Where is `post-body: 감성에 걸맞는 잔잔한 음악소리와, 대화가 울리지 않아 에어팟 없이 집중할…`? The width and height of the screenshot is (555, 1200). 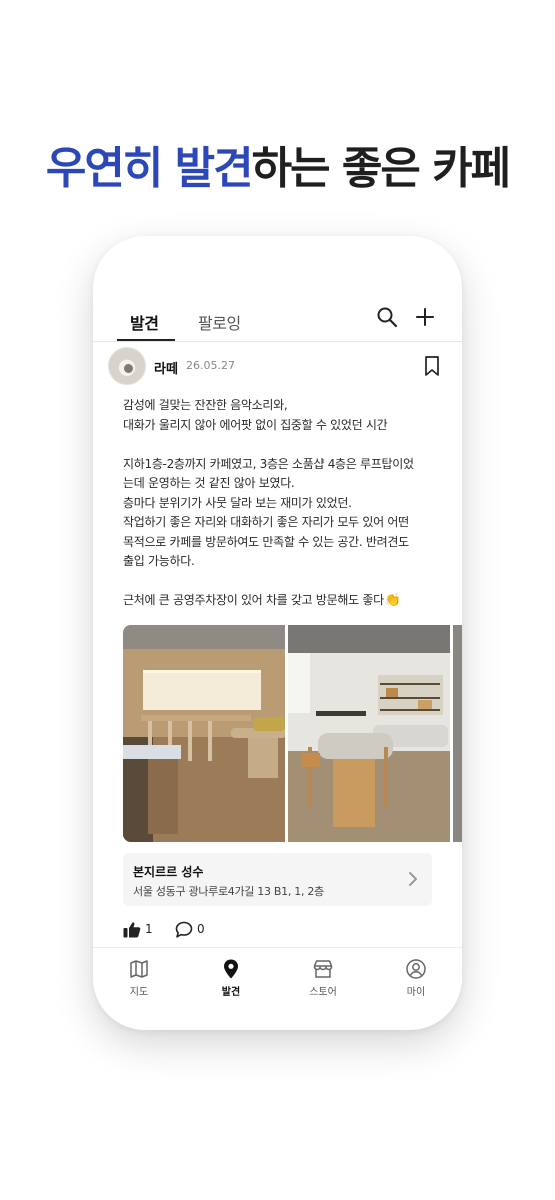 post-body: 감성에 걸맞는 잔잔한 음악소리와, 대화가 울리지 않아 에어팟 없이 집중할… is located at coordinates (288, 503).